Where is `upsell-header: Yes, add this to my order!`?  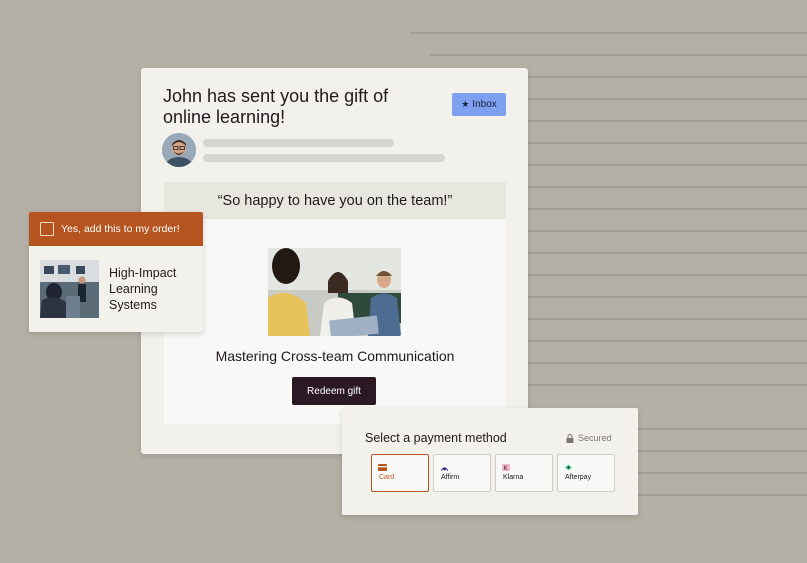 upsell-header: Yes, add this to my order! is located at coordinates (116, 229).